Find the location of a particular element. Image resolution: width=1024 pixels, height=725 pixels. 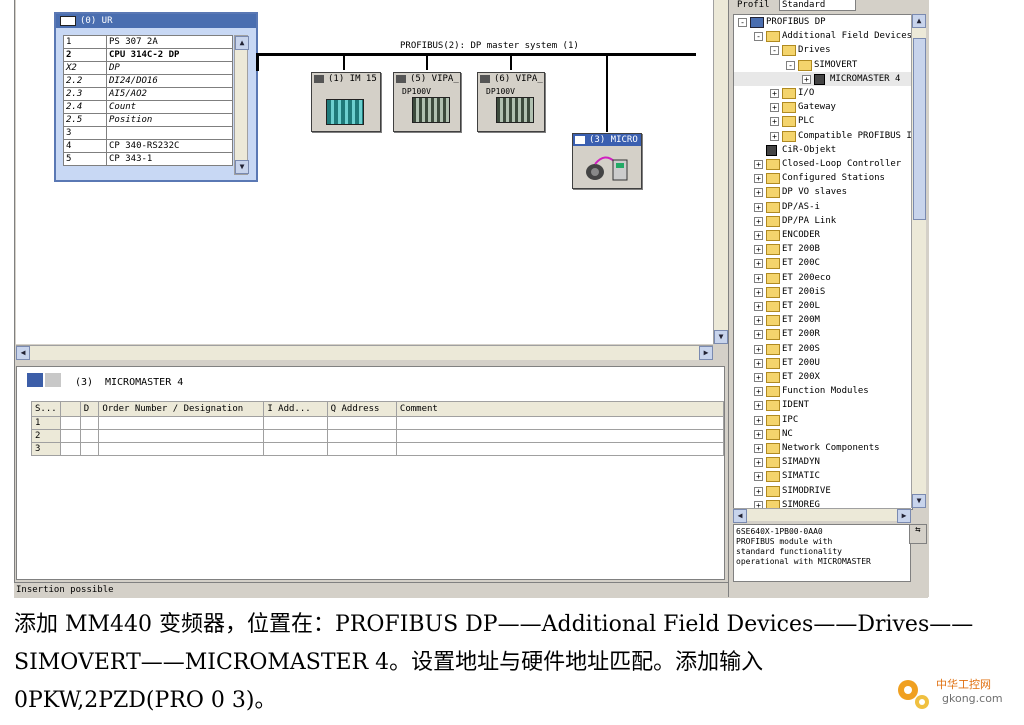

info-toggle-icon: ⇆ is located at coordinates (918, 534).